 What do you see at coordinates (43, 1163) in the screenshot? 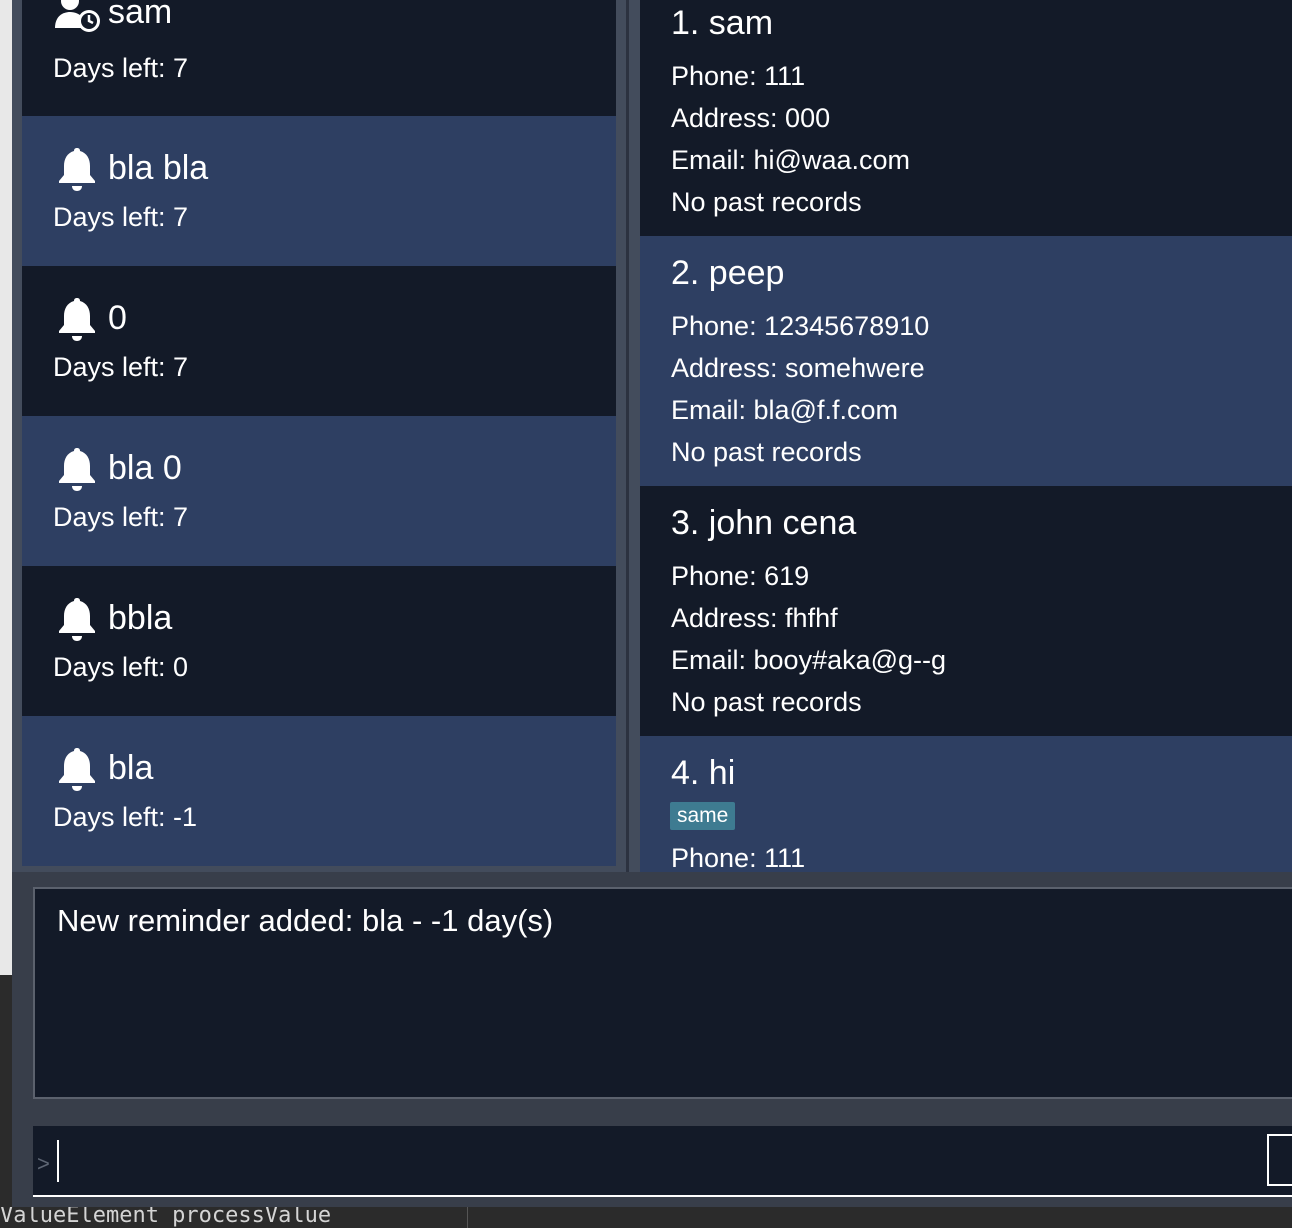
I see `prompt-symbol: >` at bounding box center [43, 1163].